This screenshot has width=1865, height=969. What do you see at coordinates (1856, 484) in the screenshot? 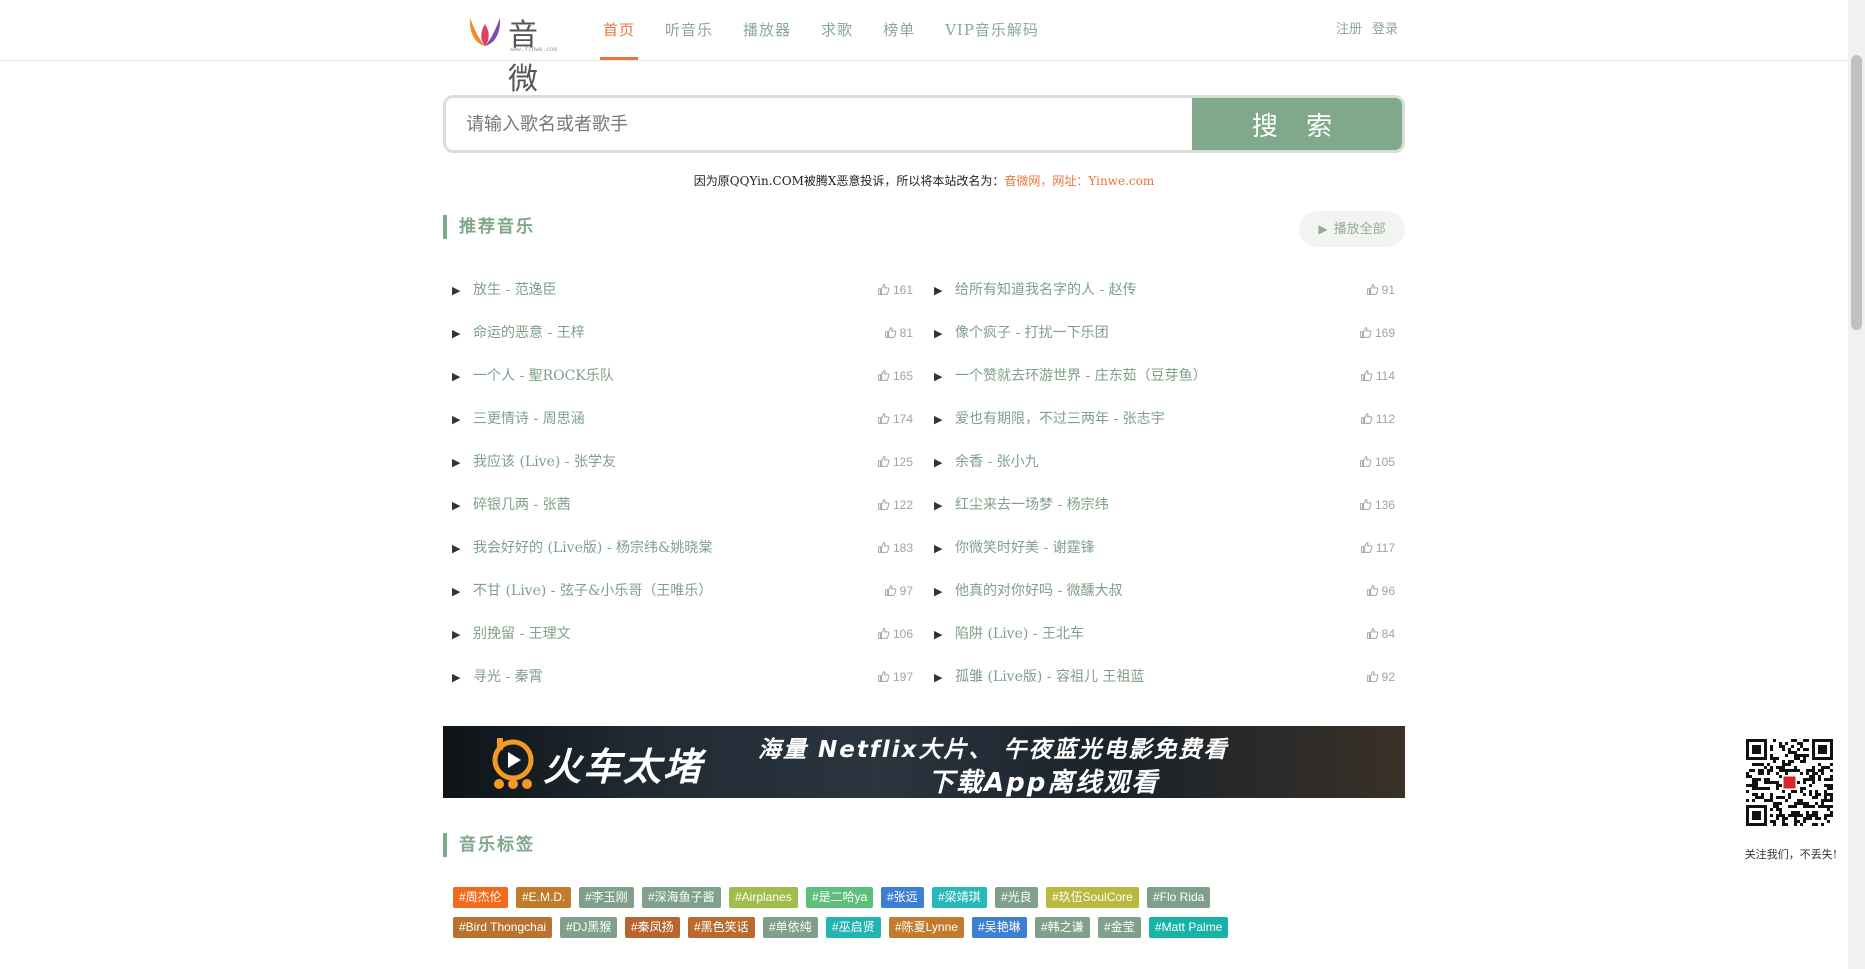
I see `page-scrollbar` at bounding box center [1856, 484].